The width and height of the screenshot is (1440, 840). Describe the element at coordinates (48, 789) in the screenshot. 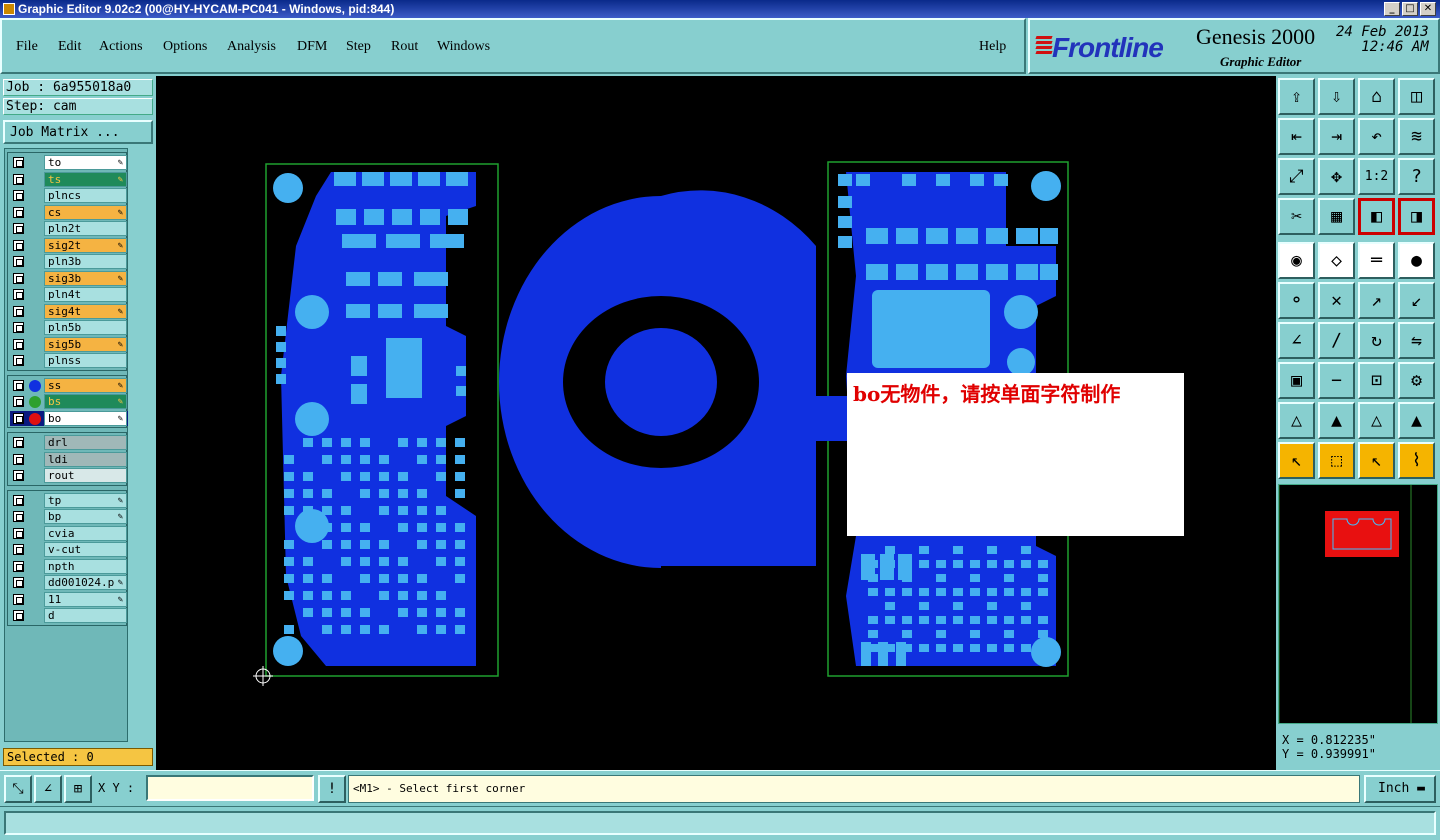

I see `measure-icon: ∠` at that location.